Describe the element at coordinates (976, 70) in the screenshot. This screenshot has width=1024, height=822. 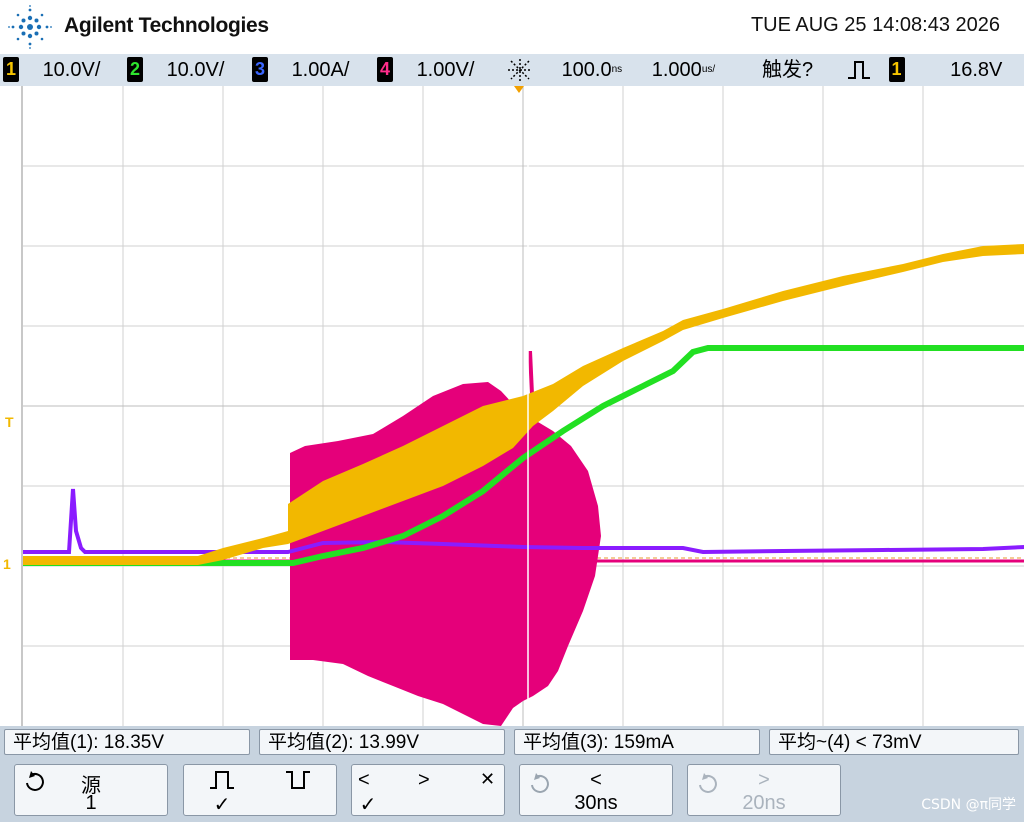
I see `trigger-level: 16.8V` at that location.